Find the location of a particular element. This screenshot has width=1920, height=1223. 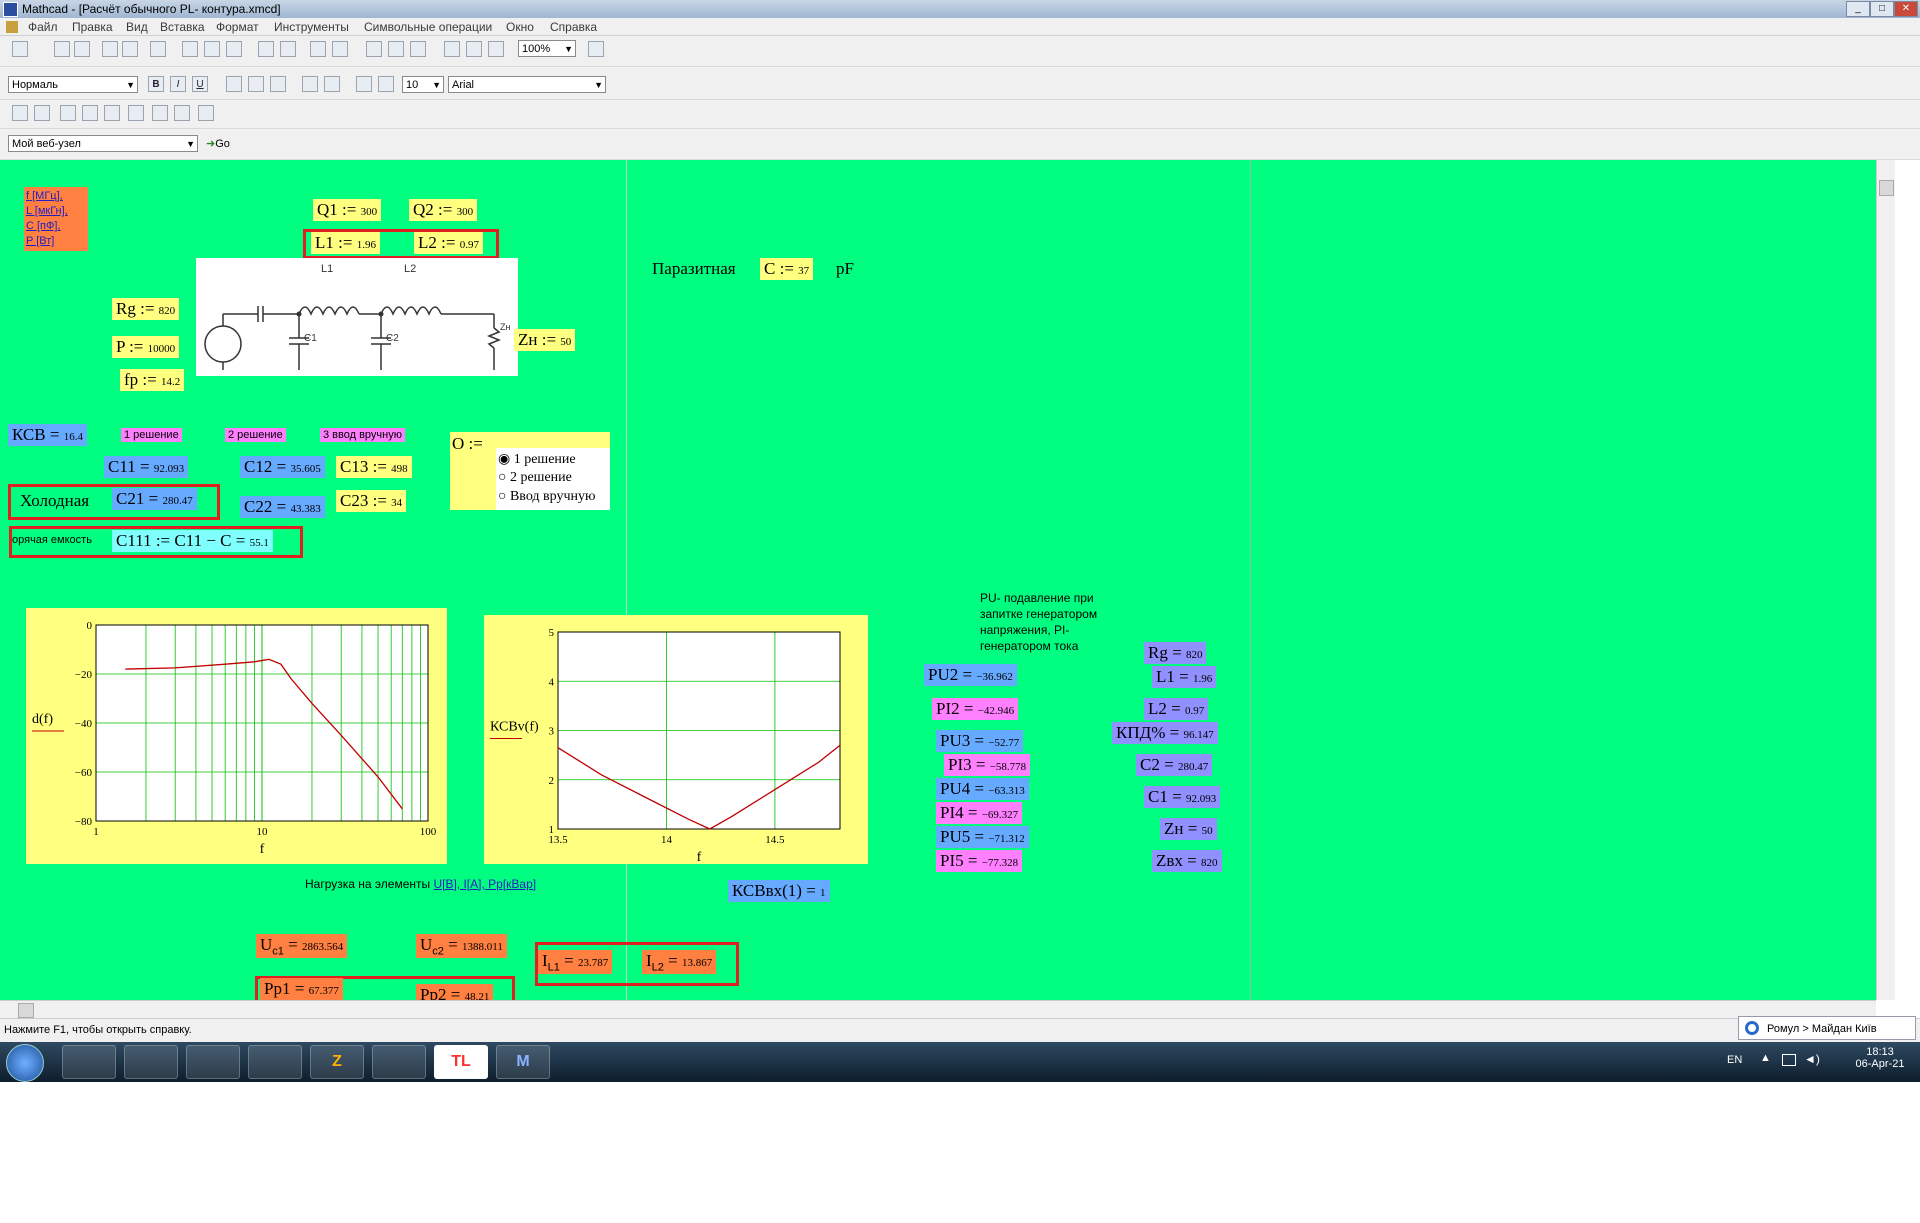

ksbvx-result: КСВвх(1) = 1 is located at coordinates (779, 891).